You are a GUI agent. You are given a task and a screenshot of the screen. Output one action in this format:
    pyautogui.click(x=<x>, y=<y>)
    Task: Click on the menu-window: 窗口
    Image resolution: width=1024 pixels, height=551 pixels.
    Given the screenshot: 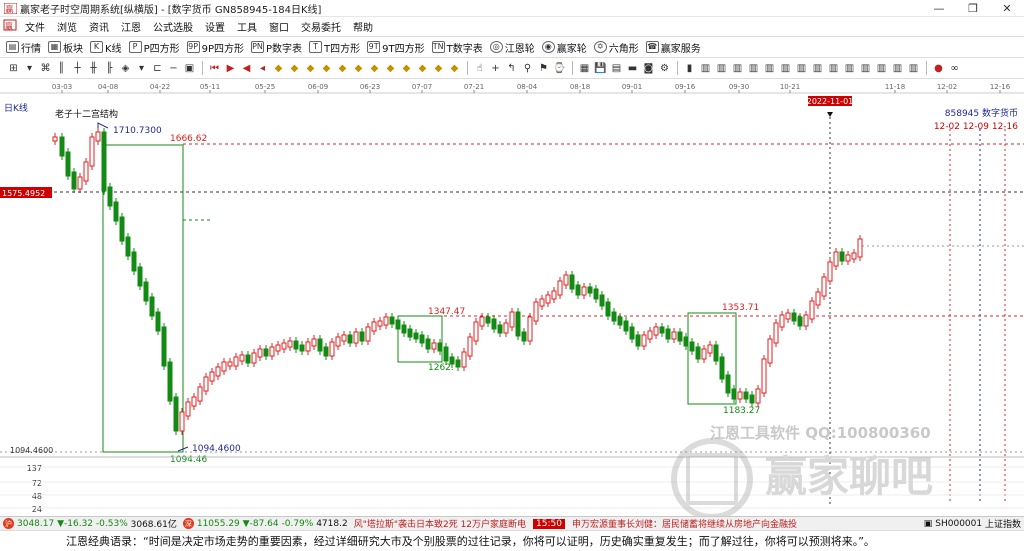 What is the action you would take?
    pyautogui.click(x=279, y=26)
    